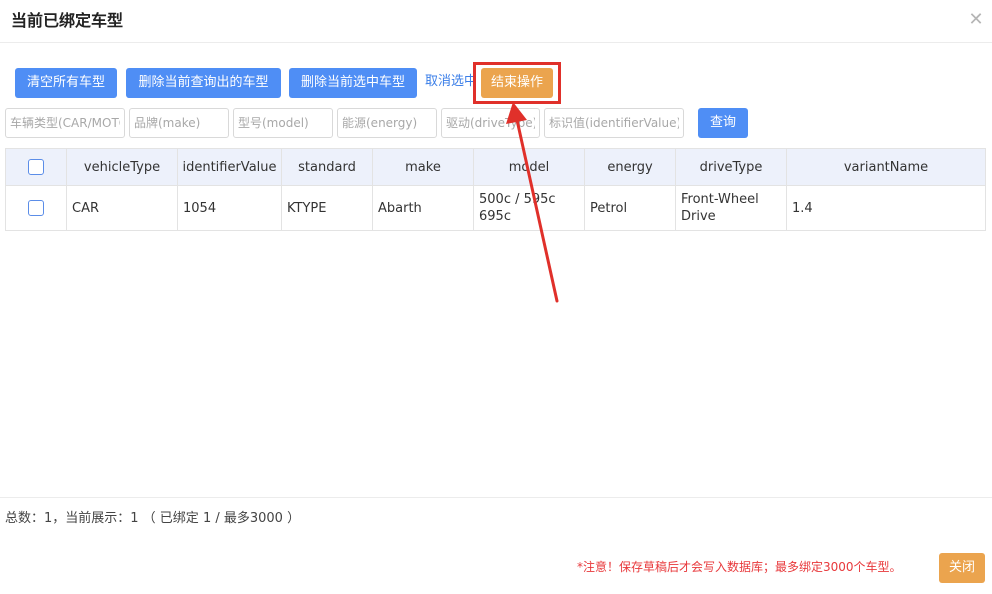 This screenshot has width=992, height=594. Describe the element at coordinates (517, 83) in the screenshot. I see `end-operation-button: 结束操作` at that location.